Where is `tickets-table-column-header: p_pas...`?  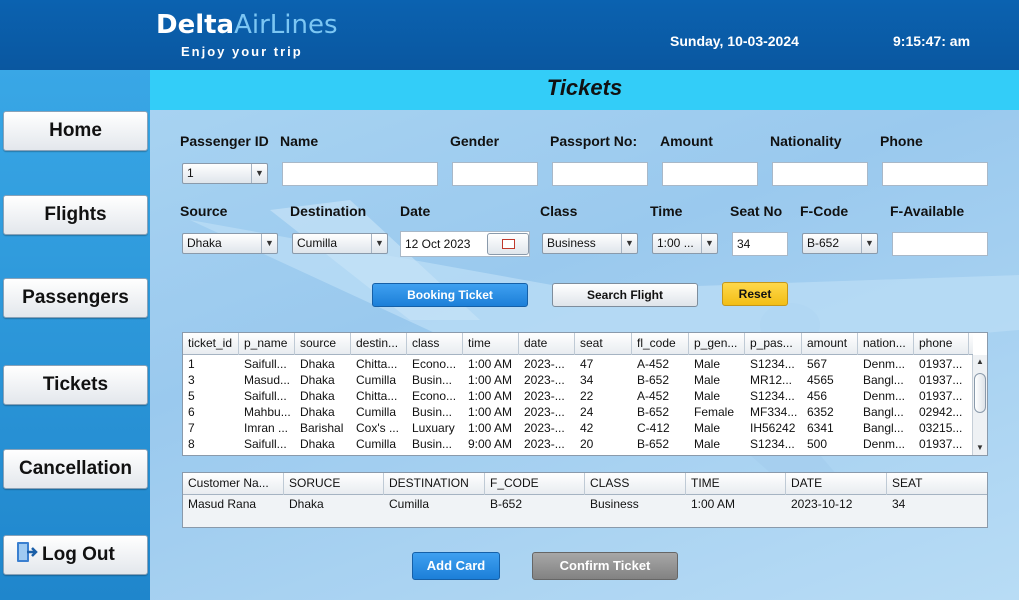 tickets-table-column-header: p_pas... is located at coordinates (773, 344).